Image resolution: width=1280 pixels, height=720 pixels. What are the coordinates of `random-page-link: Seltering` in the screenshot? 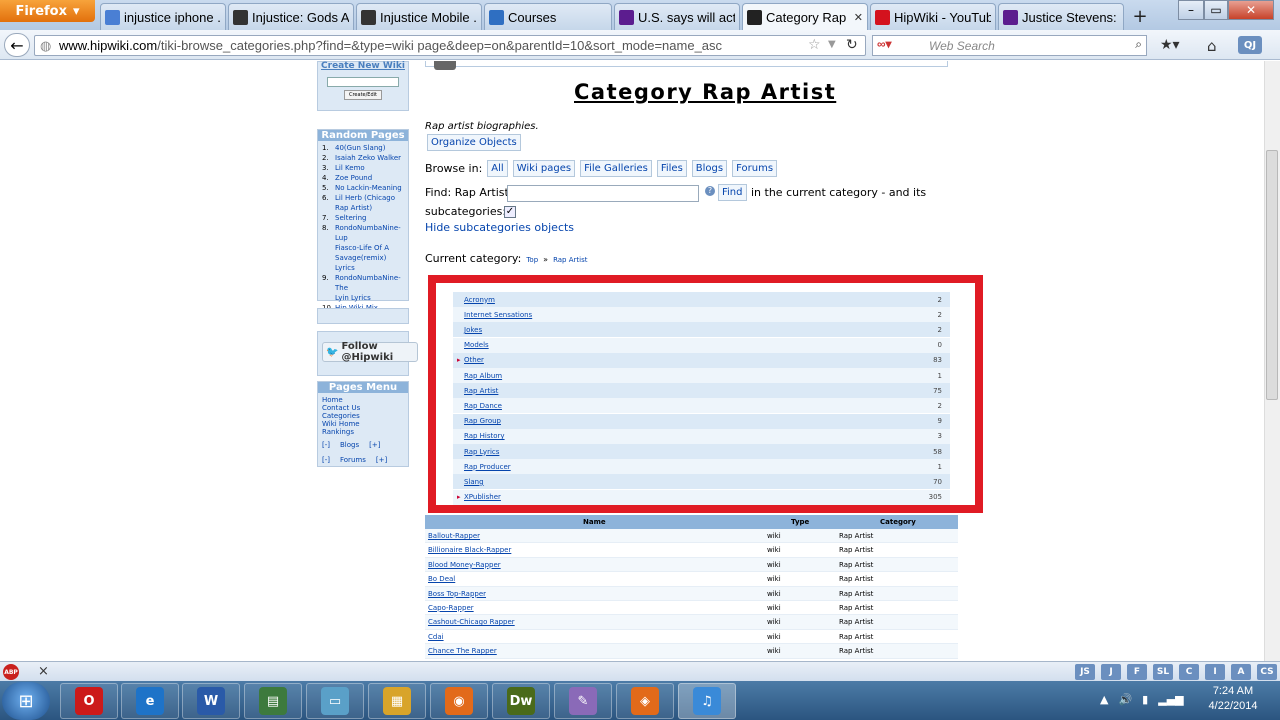 It's located at (350, 218).